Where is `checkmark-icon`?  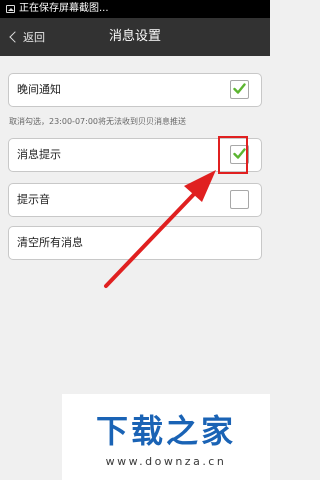 checkmark-icon is located at coordinates (239, 88).